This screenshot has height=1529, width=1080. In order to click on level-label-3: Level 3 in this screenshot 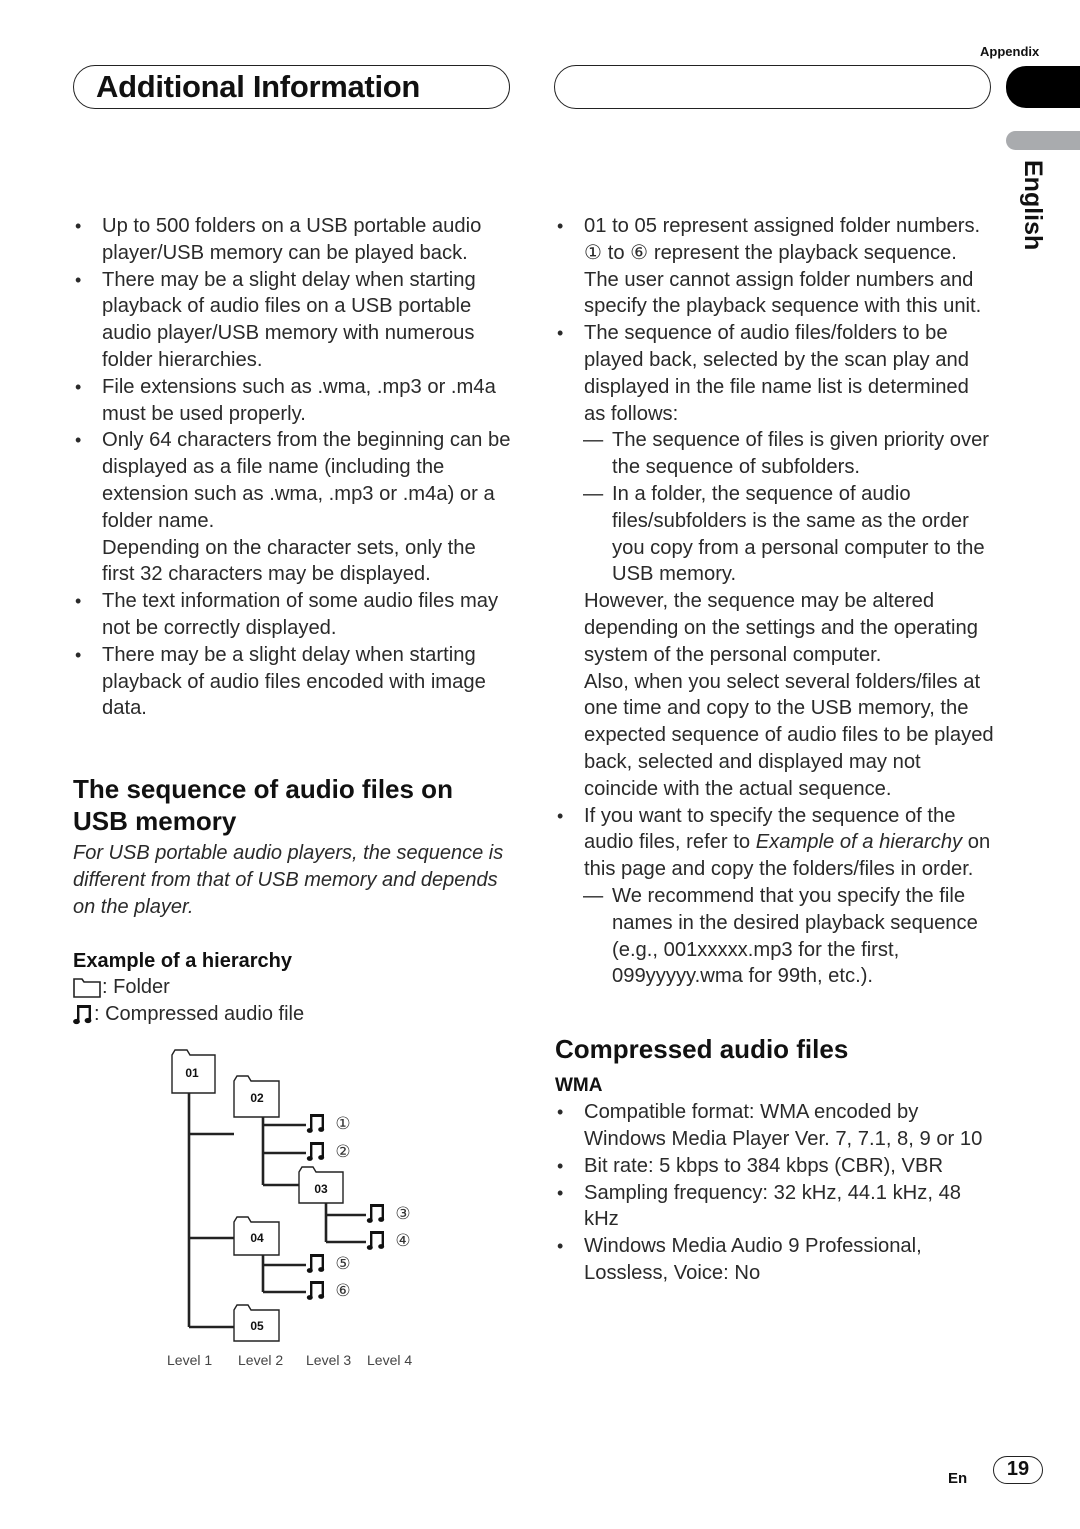, I will do `click(329, 1360)`.